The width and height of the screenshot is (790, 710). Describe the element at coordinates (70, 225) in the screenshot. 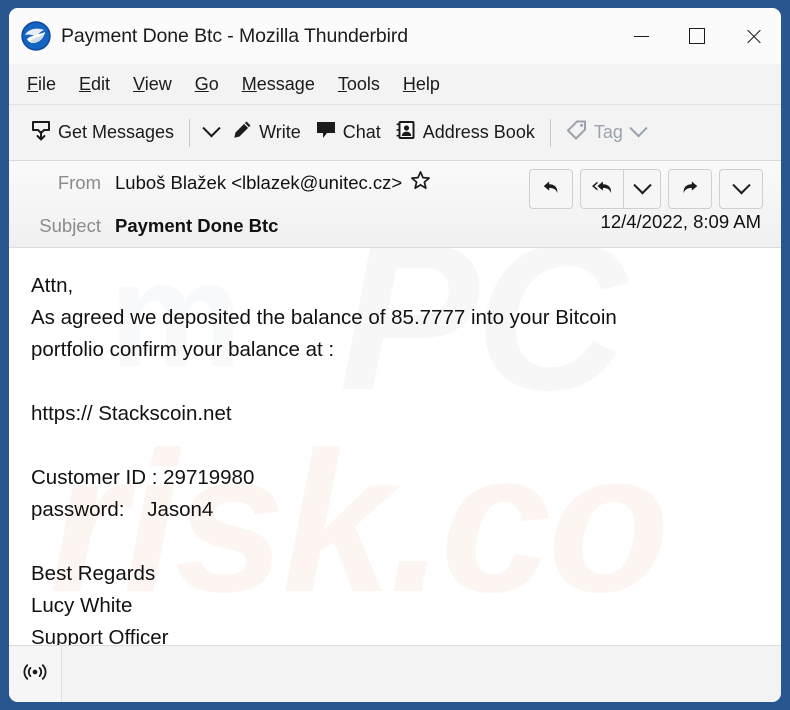

I see `subject-label: Subject` at that location.